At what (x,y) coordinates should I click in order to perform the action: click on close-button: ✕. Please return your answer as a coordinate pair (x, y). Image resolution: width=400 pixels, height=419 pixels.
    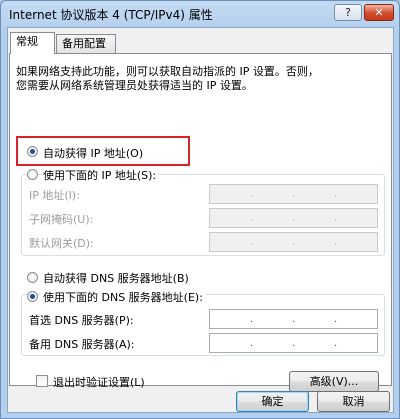
    Looking at the image, I should click on (379, 12).